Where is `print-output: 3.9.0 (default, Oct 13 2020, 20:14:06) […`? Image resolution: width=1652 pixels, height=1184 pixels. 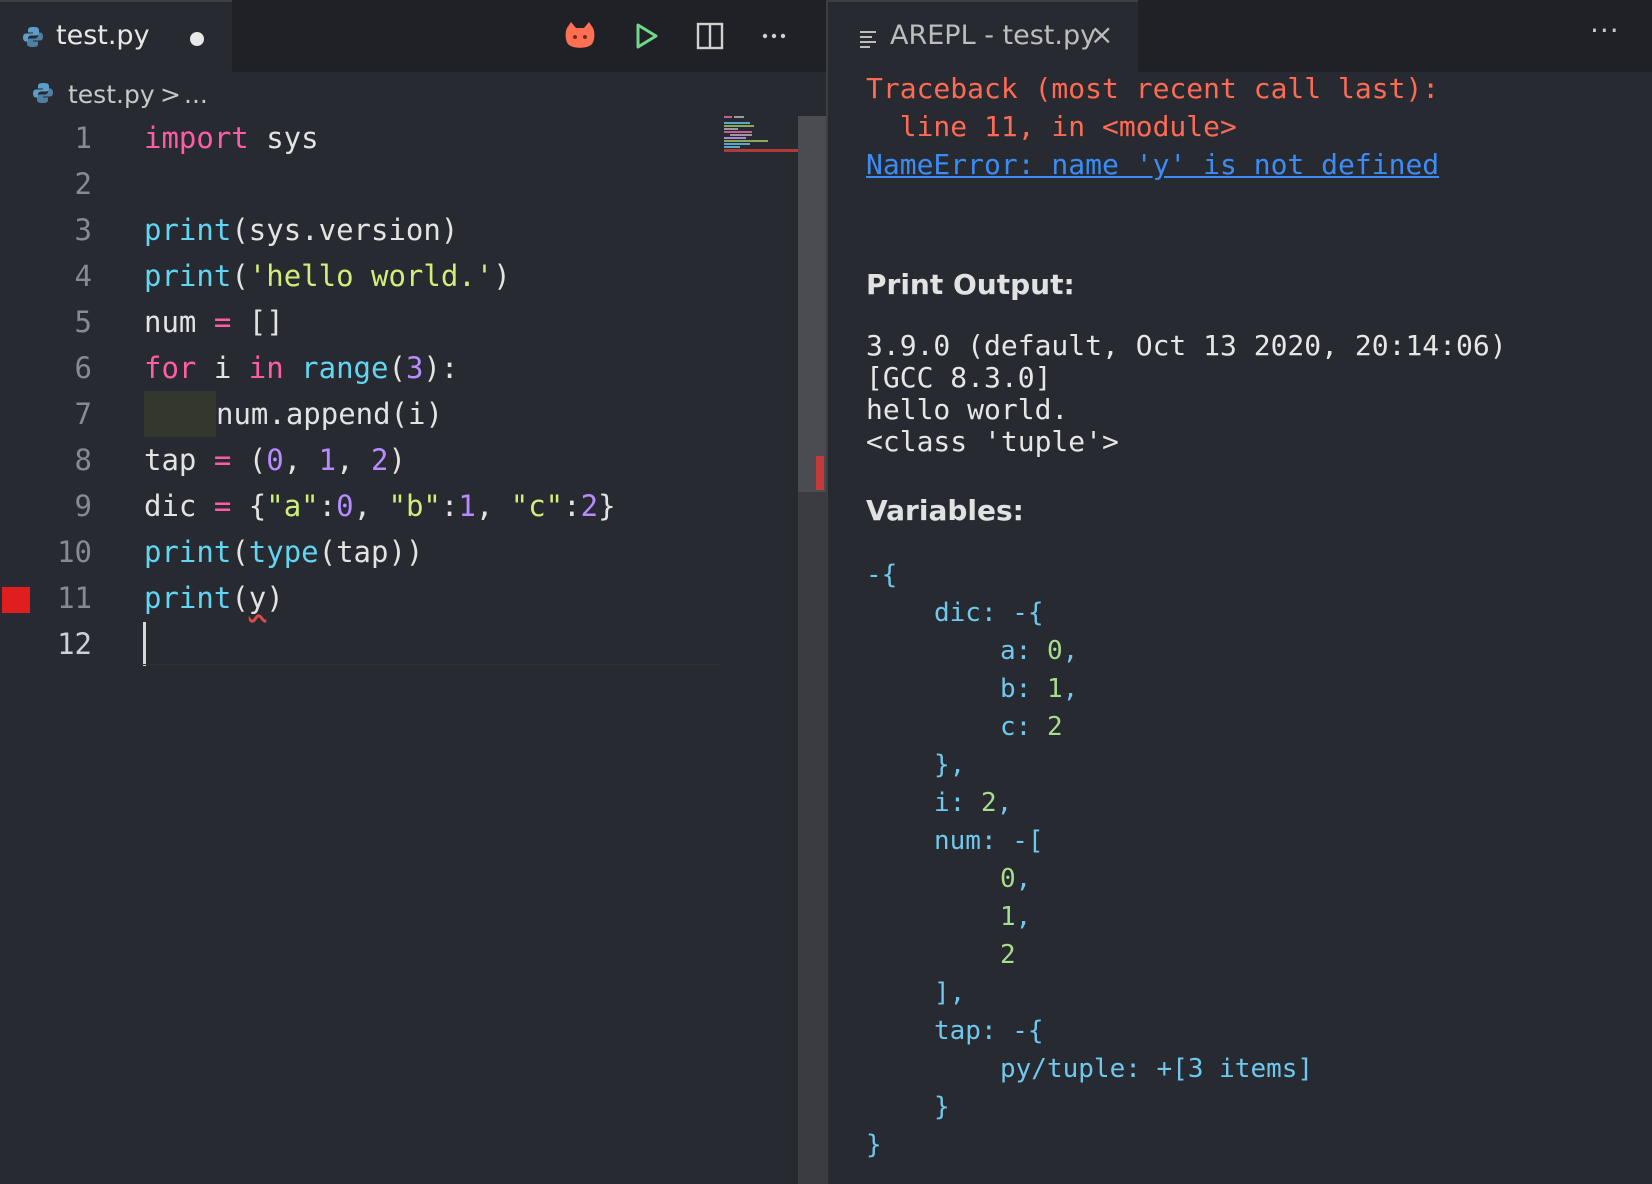
print-output: 3.9.0 (default, Oct 13 2020, 20:14:06) [… is located at coordinates (1186, 393).